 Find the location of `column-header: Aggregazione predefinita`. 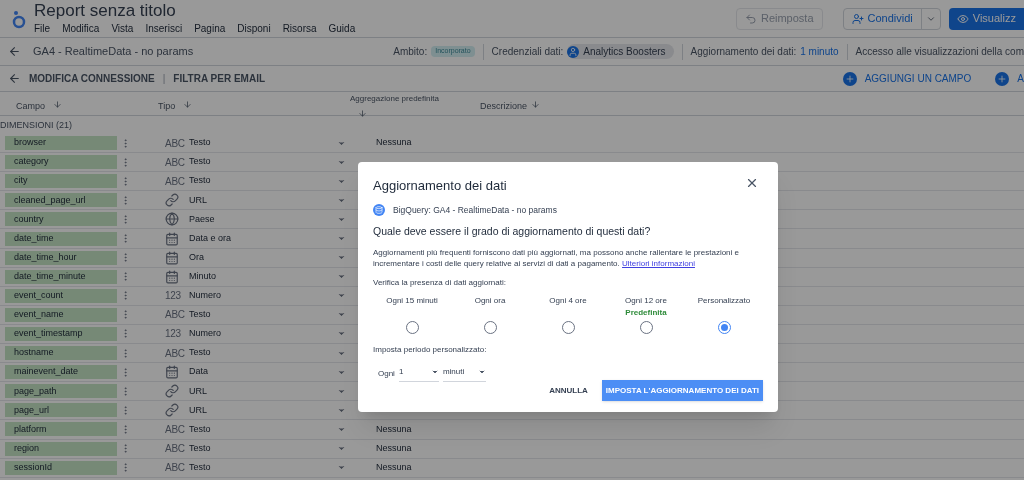

column-header: Aggregazione predefinita is located at coordinates (415, 105).